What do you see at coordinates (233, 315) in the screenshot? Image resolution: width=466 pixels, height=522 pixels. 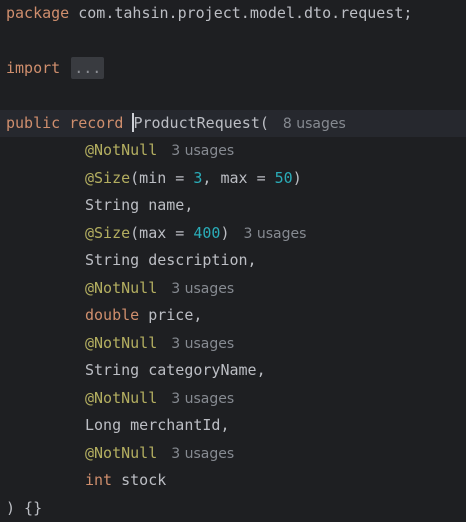 I see `code-line-field-price: double price,` at bounding box center [233, 315].